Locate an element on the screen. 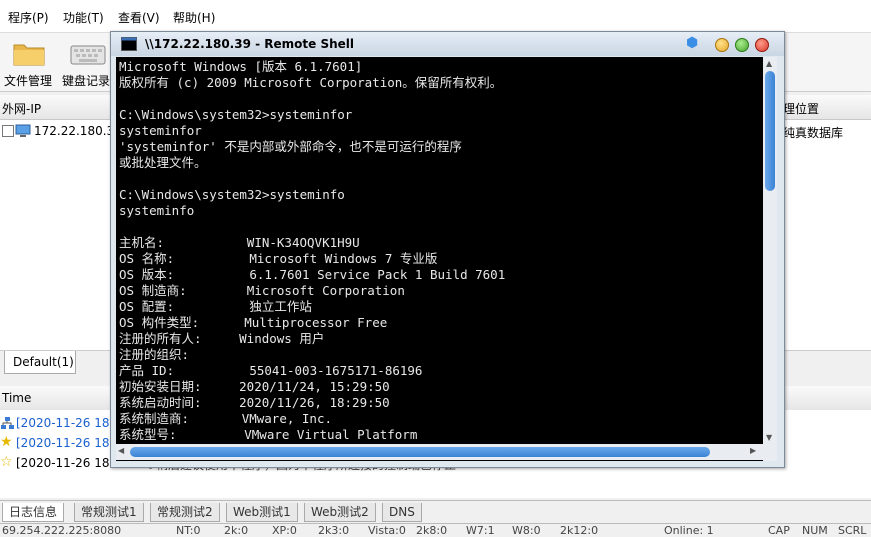 The width and height of the screenshot is (871, 537). tab-web2: Web测试2 is located at coordinates (340, 512).